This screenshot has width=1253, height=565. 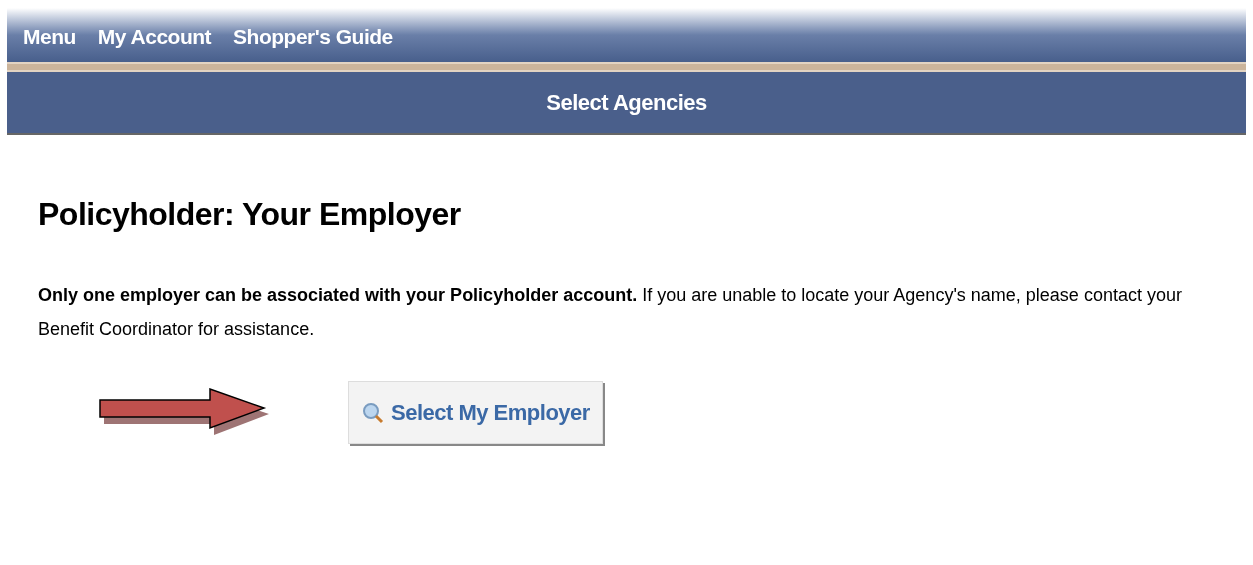 I want to click on banner-title: Select Agencies, so click(x=626, y=103).